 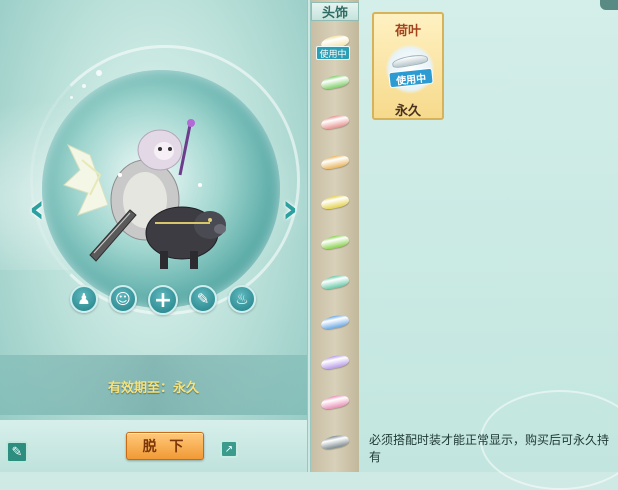 I want to click on remove-button: 脱 下, so click(x=165, y=446).